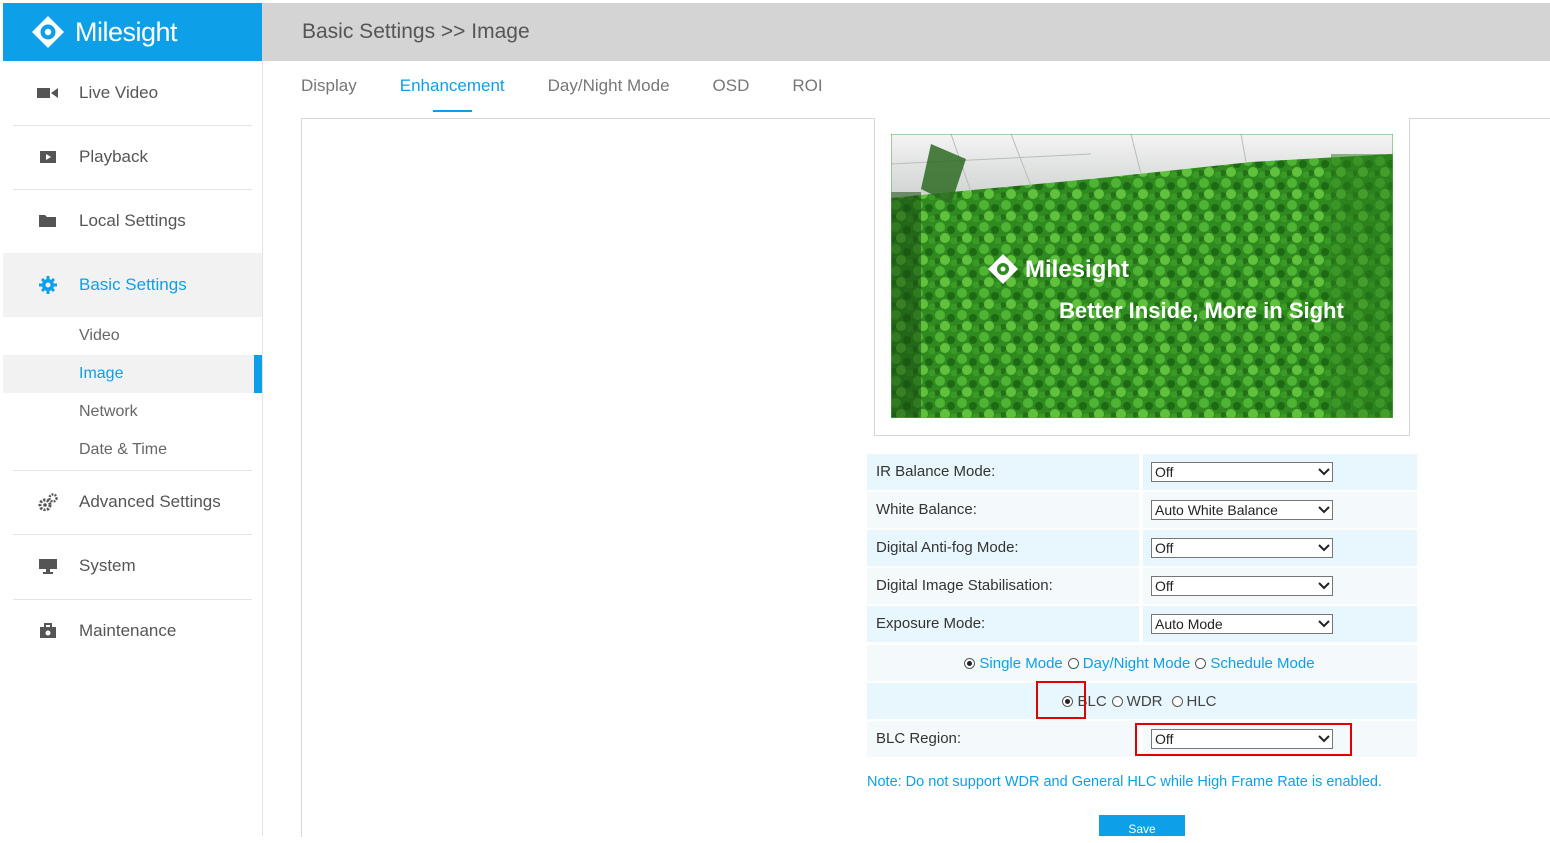 The width and height of the screenshot is (1550, 843). Describe the element at coordinates (1142, 548) in the screenshot. I see `anti-fog-row: Digital Anti-fog Mode: Off` at that location.